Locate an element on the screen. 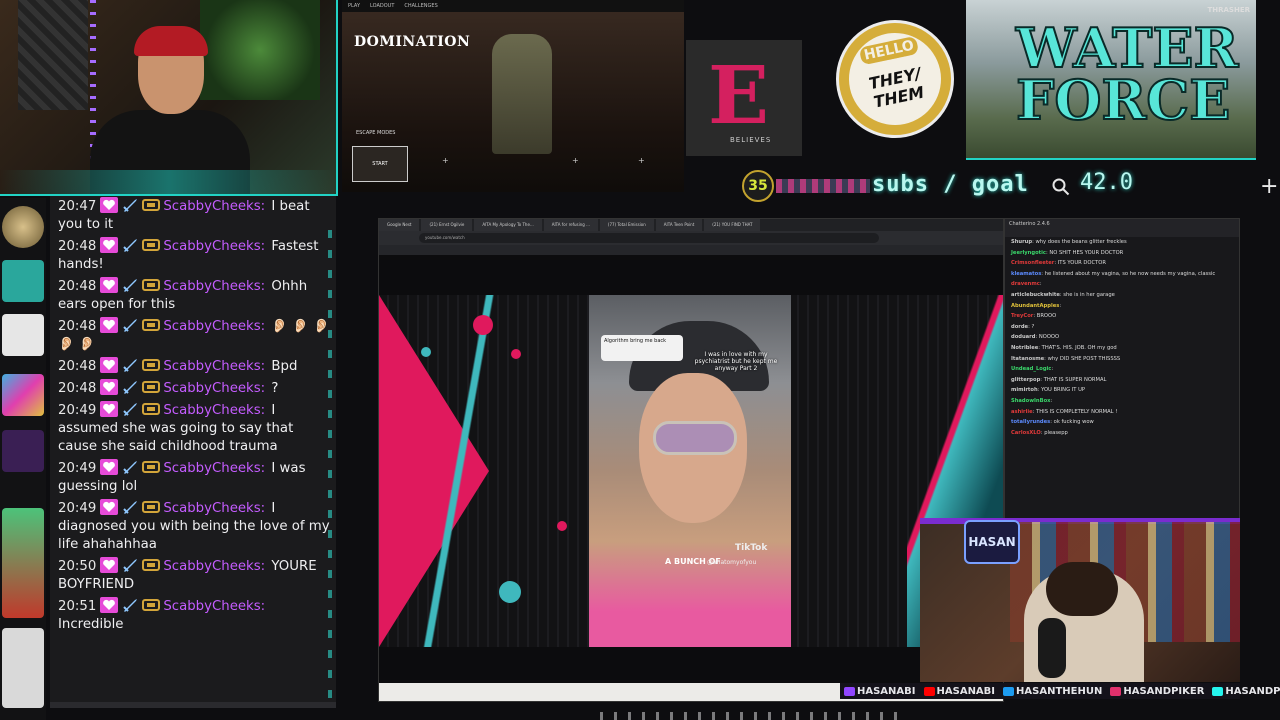  twitch-username: ShadowInBox is located at coordinates (1031, 401).